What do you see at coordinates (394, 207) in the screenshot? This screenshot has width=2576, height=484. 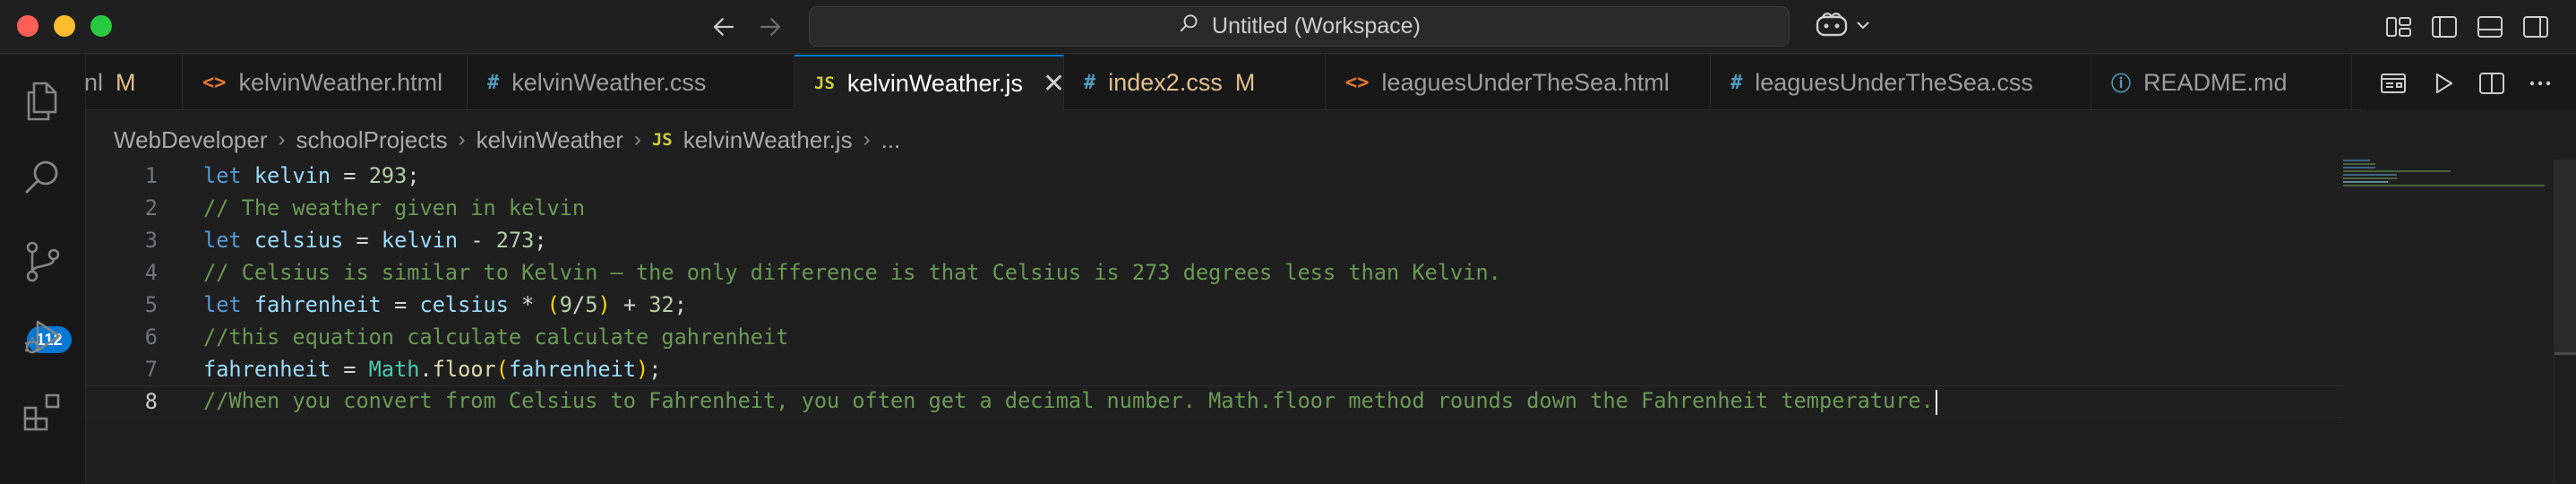 I see `comment: // The weather given in kelvin` at bounding box center [394, 207].